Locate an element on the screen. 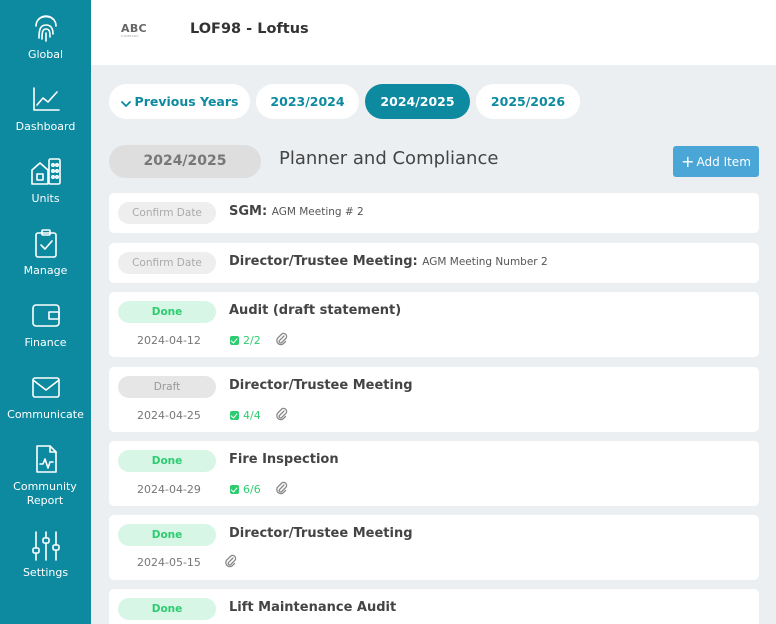 The height and width of the screenshot is (624, 776). checklist-progress: 4/4 is located at coordinates (245, 415).